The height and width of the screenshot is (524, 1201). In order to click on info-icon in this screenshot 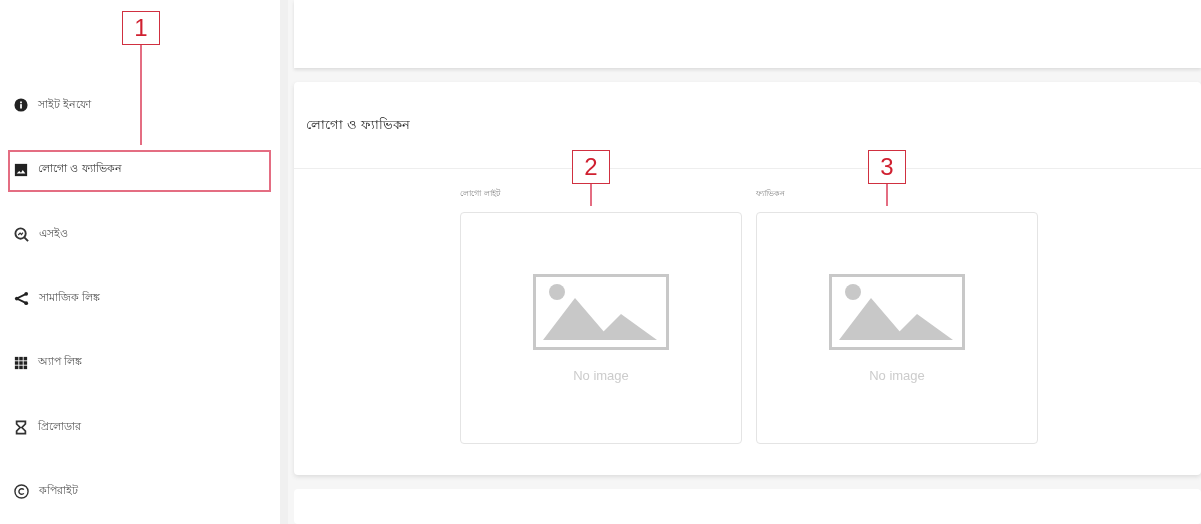, I will do `click(21, 105)`.